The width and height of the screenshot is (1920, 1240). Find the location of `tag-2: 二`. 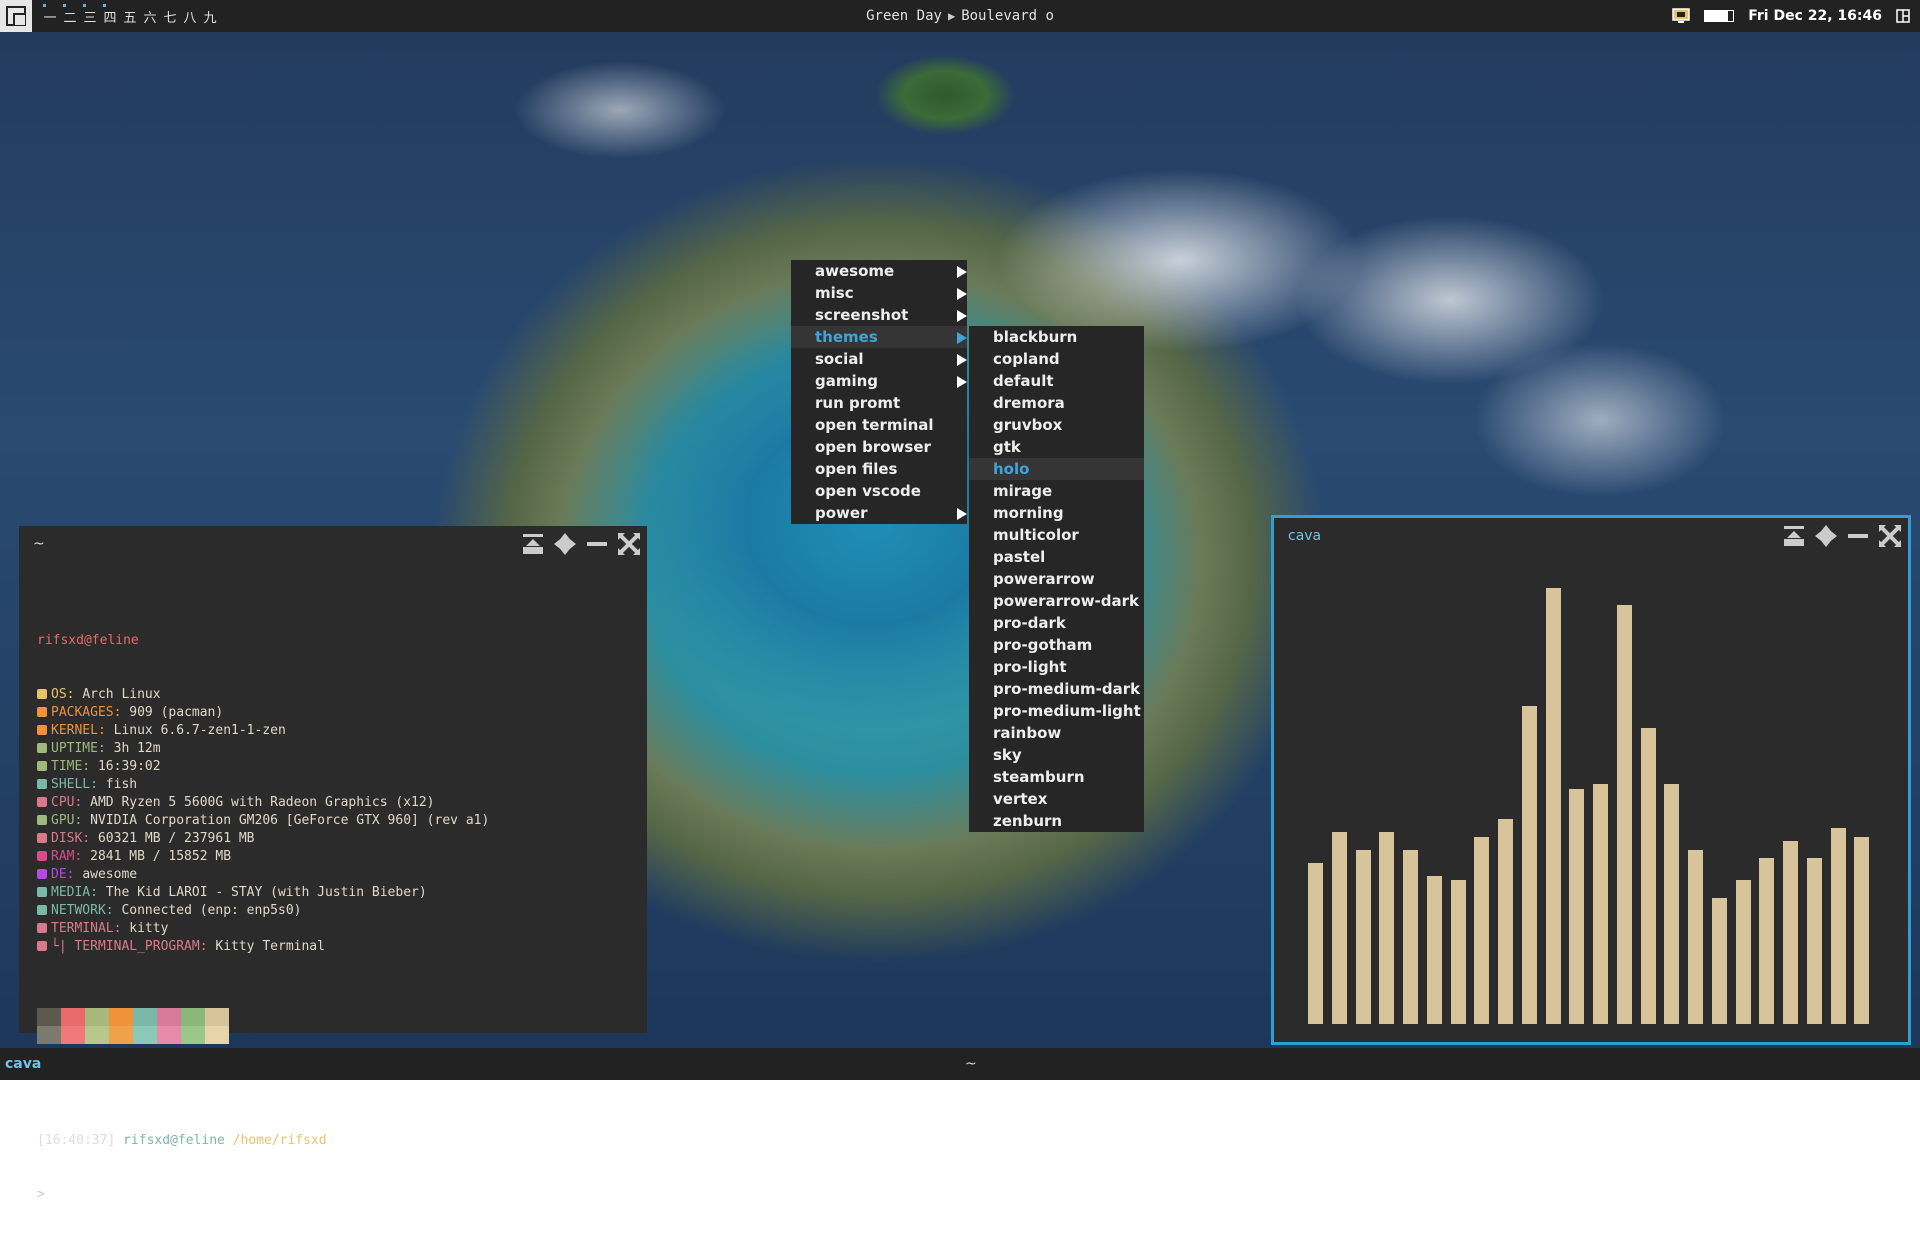

tag-2: 二 is located at coordinates (70, 14).